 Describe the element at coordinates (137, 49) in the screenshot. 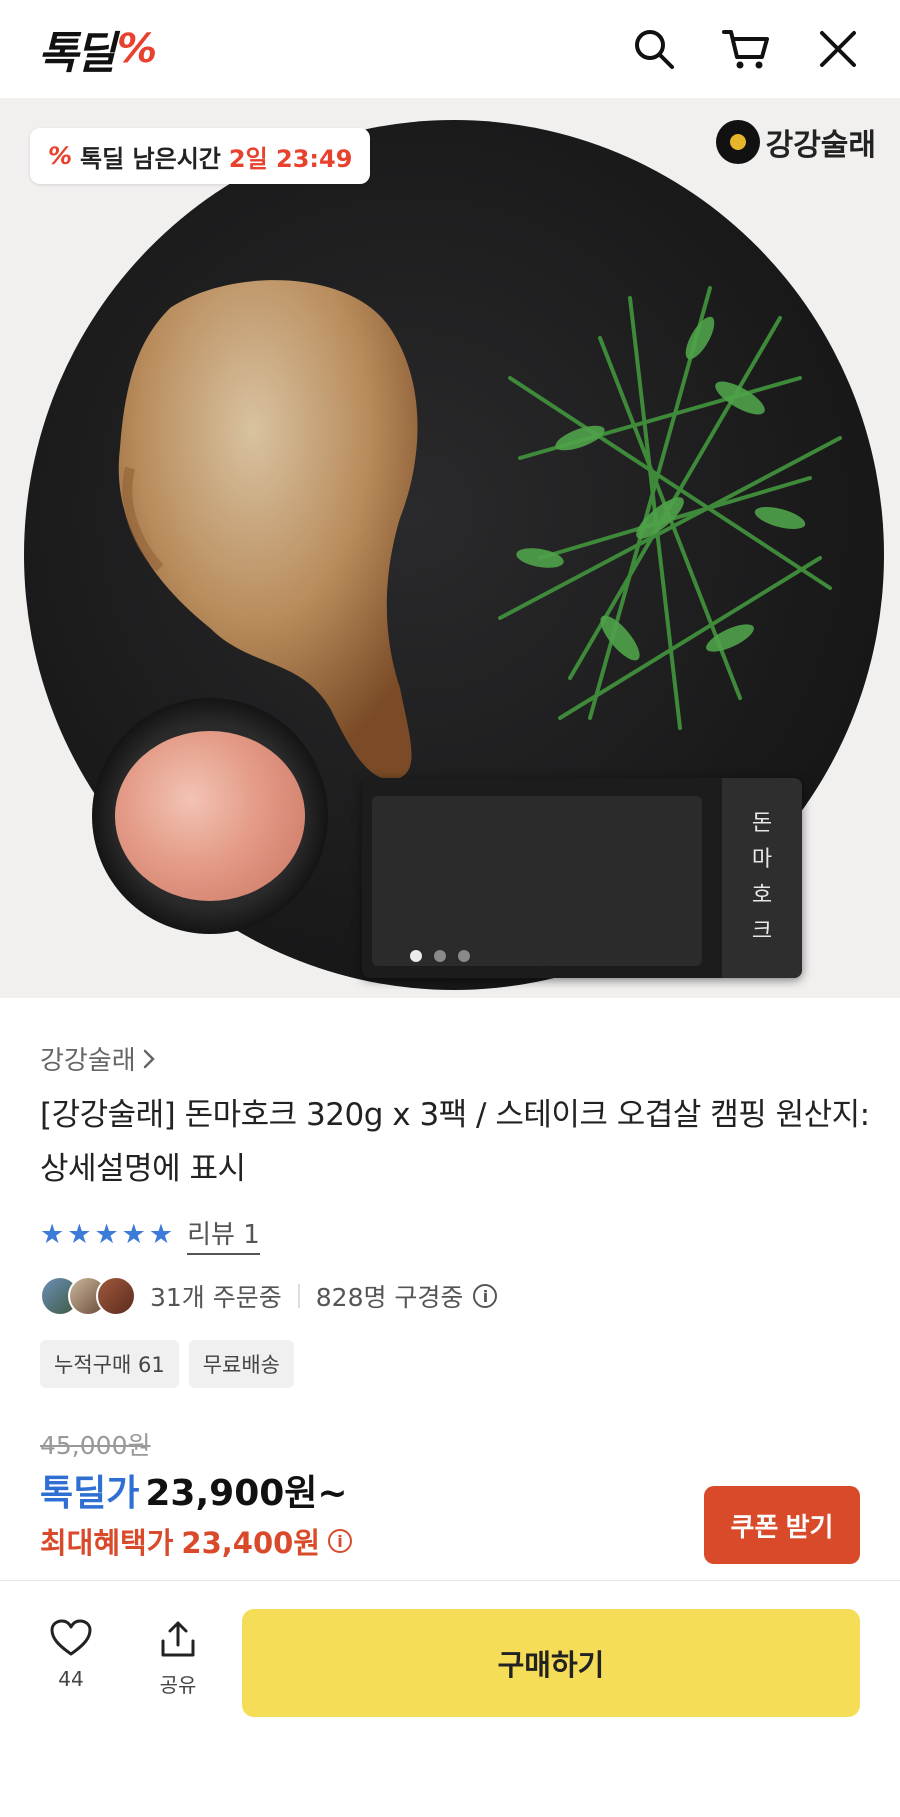

I see `logo-percent-mark: %` at that location.